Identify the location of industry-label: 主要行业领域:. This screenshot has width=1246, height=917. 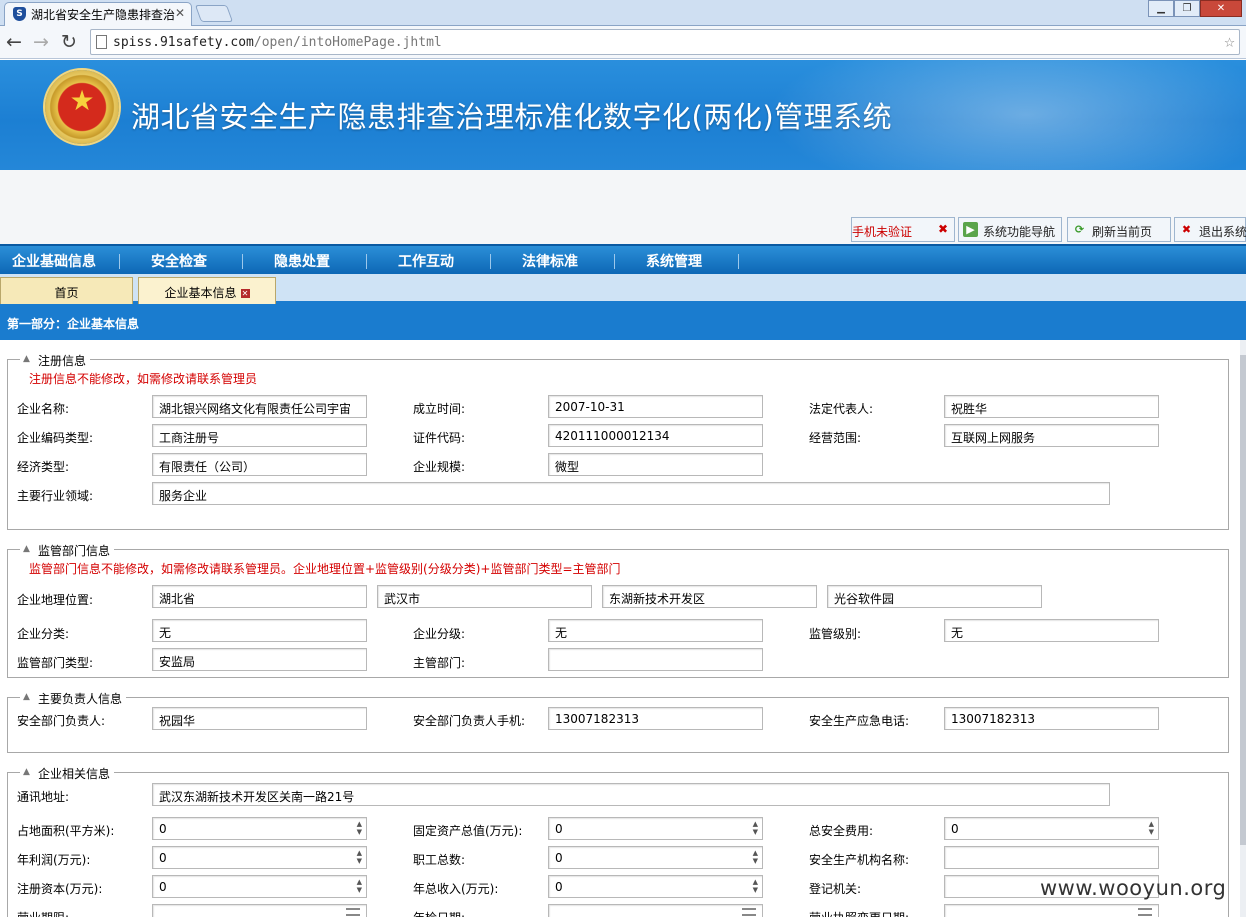
(55, 496).